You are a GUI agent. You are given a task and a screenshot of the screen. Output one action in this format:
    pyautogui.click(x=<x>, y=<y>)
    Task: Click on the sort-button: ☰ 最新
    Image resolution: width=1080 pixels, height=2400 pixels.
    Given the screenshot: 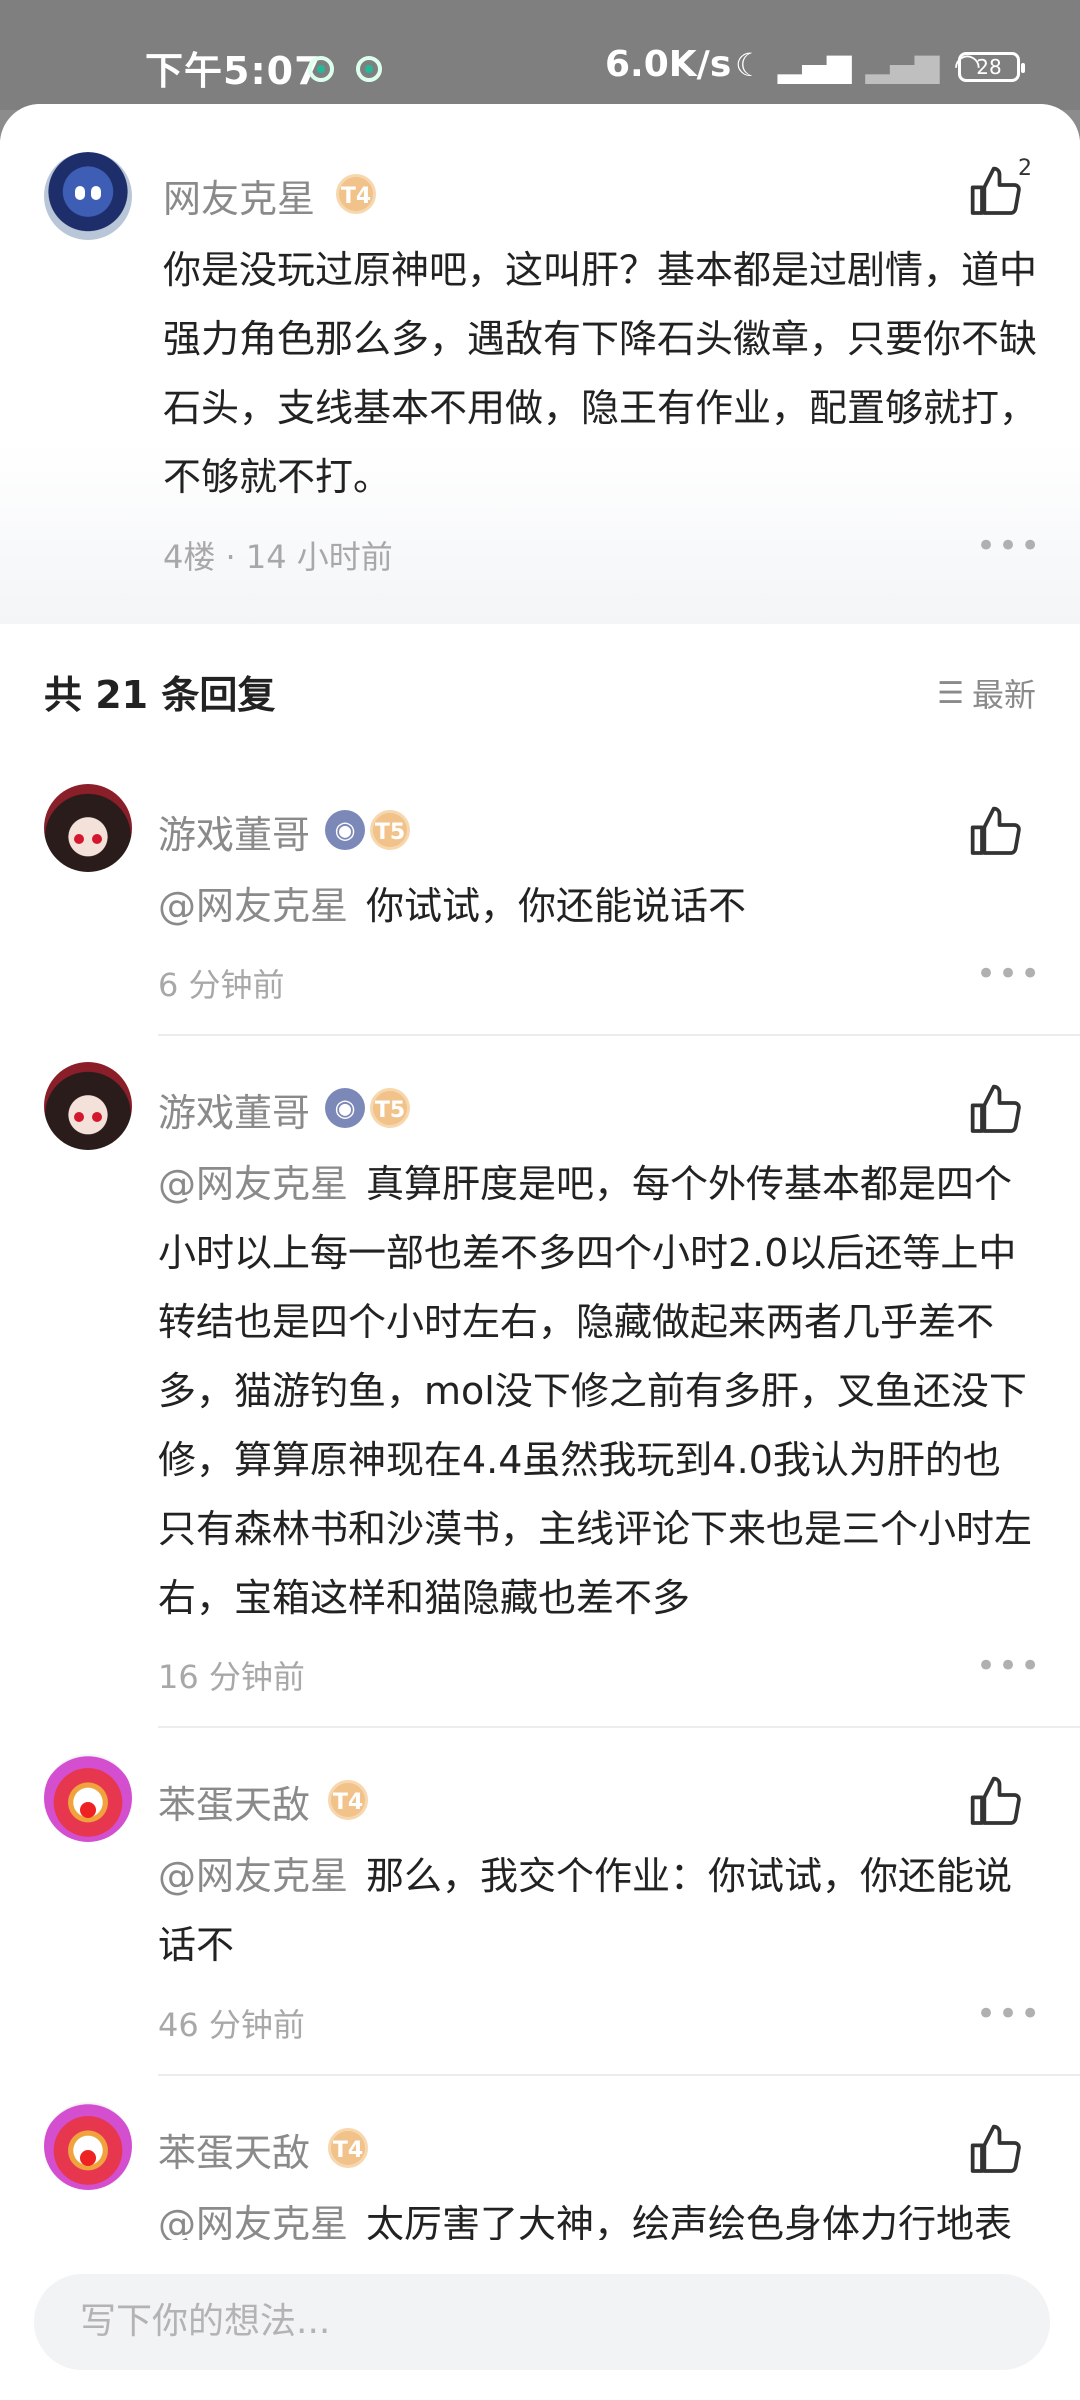 What is the action you would take?
    pyautogui.click(x=986, y=693)
    